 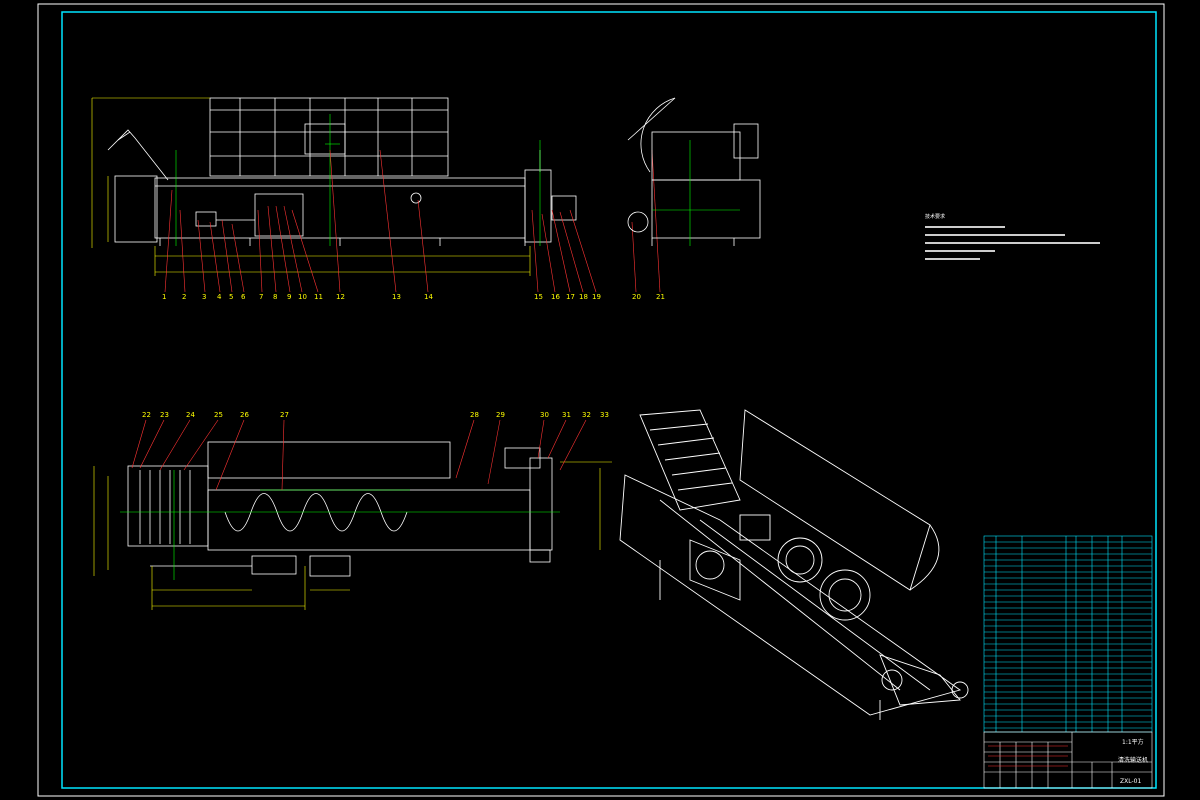 What do you see at coordinates (428, 297) in the screenshot?
I see `callout-14: 14` at bounding box center [428, 297].